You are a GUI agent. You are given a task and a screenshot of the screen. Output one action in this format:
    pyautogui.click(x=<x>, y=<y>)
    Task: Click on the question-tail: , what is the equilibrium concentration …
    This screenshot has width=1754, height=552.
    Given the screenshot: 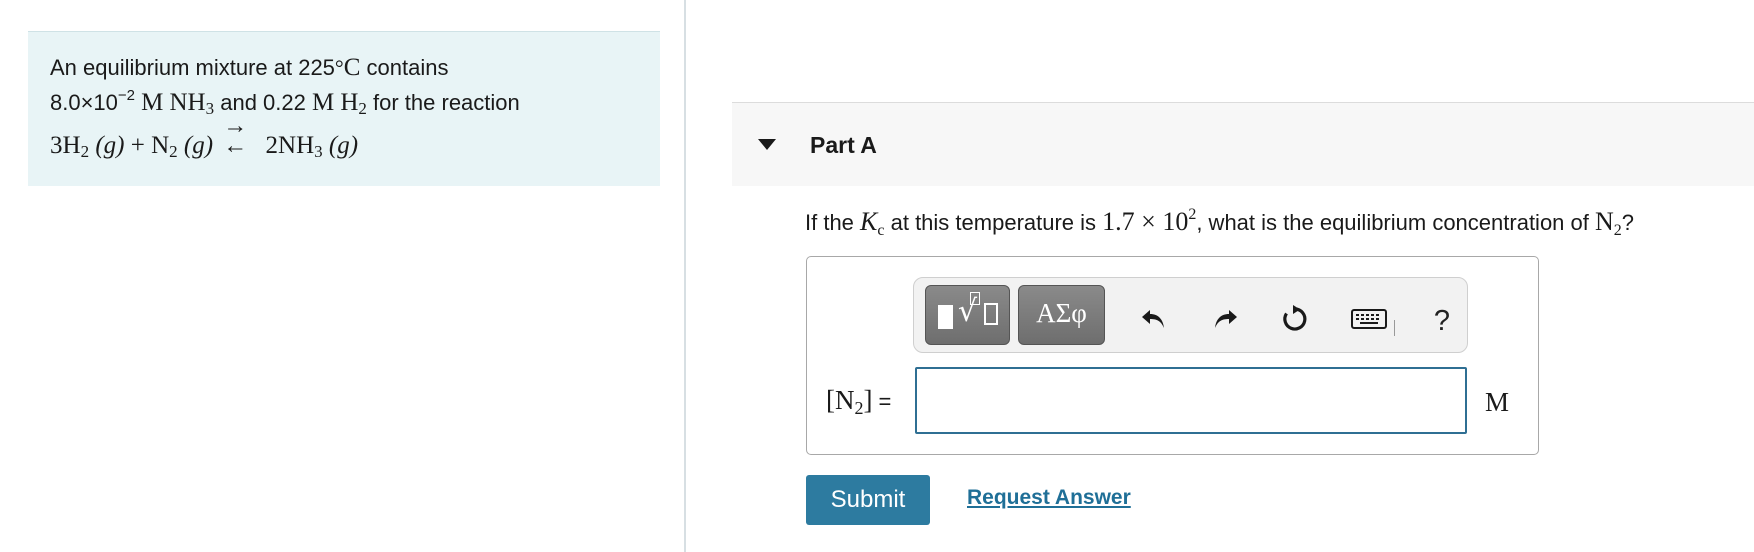 What is the action you would take?
    pyautogui.click(x=1395, y=222)
    